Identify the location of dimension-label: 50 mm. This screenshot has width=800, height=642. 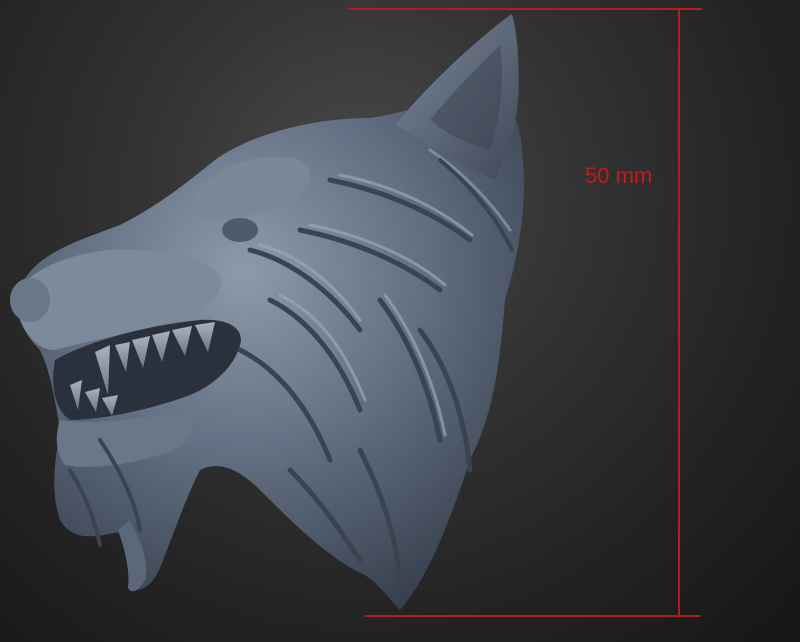
(619, 175).